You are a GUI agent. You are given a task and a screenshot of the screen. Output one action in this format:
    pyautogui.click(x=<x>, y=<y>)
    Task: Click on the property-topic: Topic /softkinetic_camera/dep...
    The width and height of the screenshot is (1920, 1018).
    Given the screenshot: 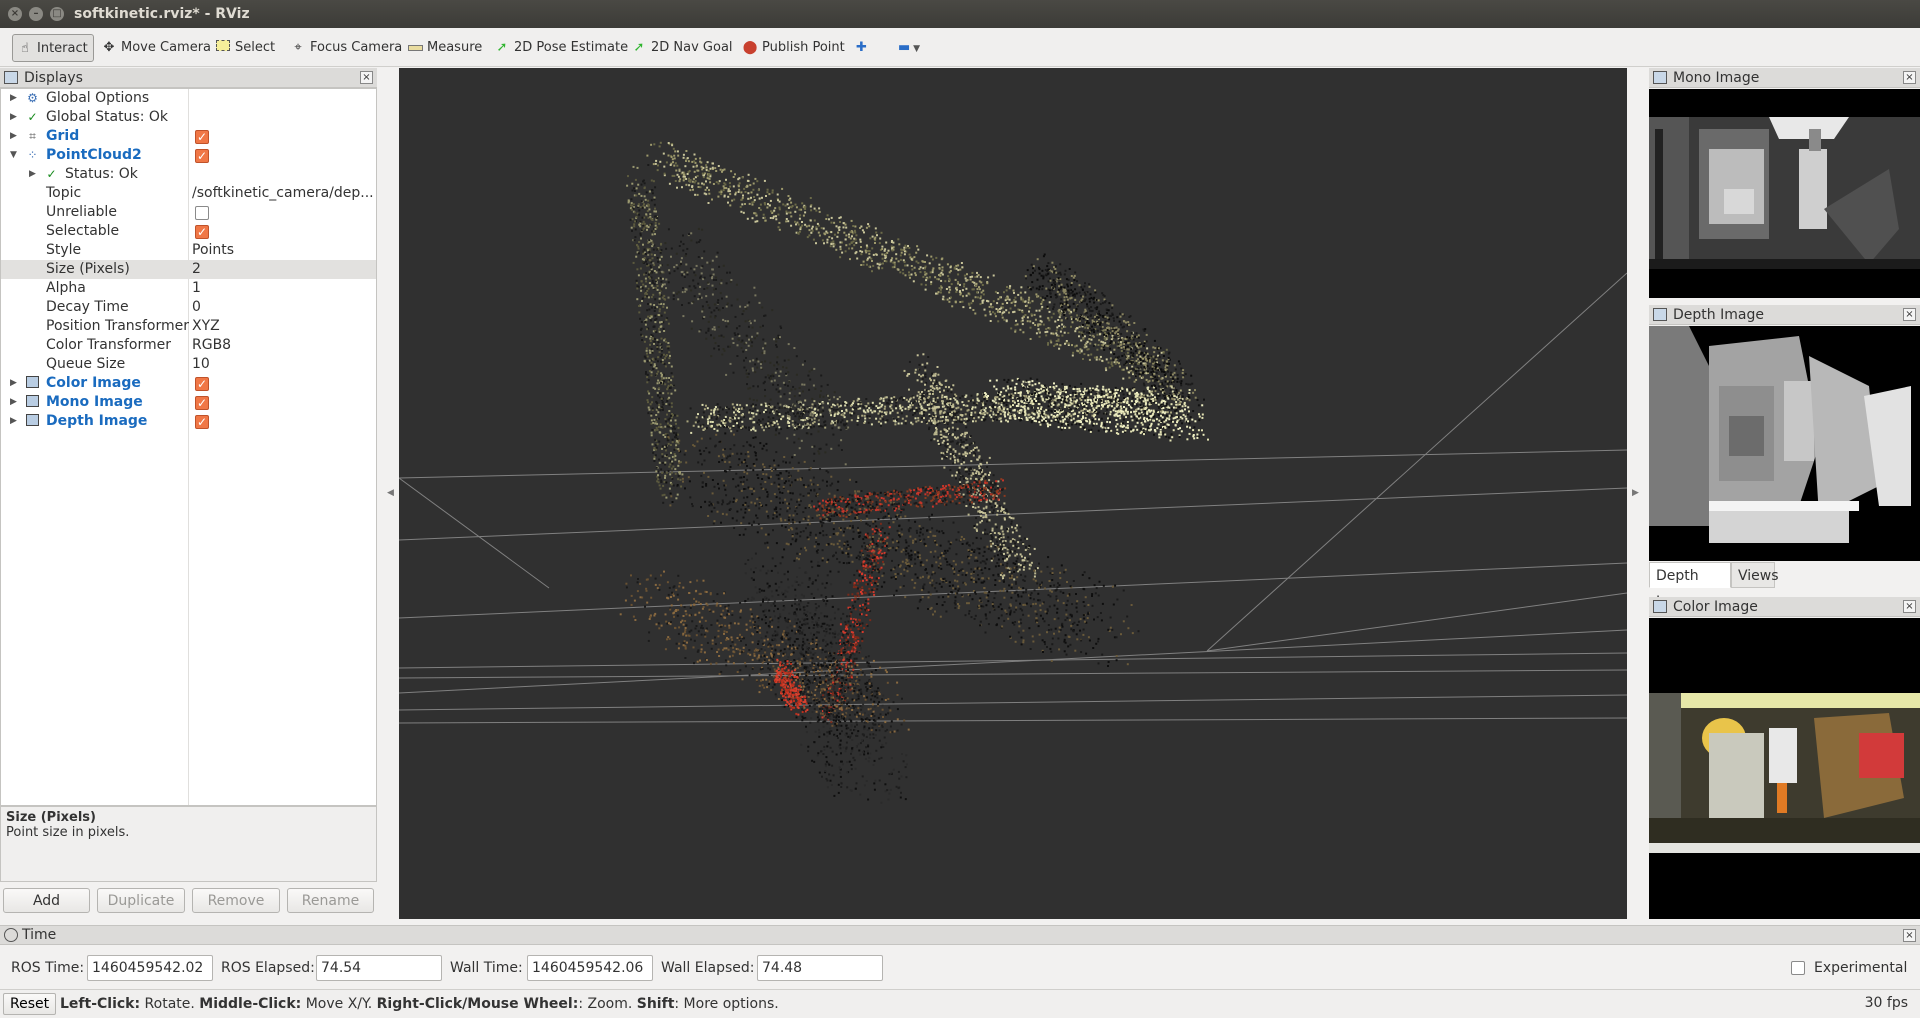 What is the action you would take?
    pyautogui.click(x=188, y=193)
    